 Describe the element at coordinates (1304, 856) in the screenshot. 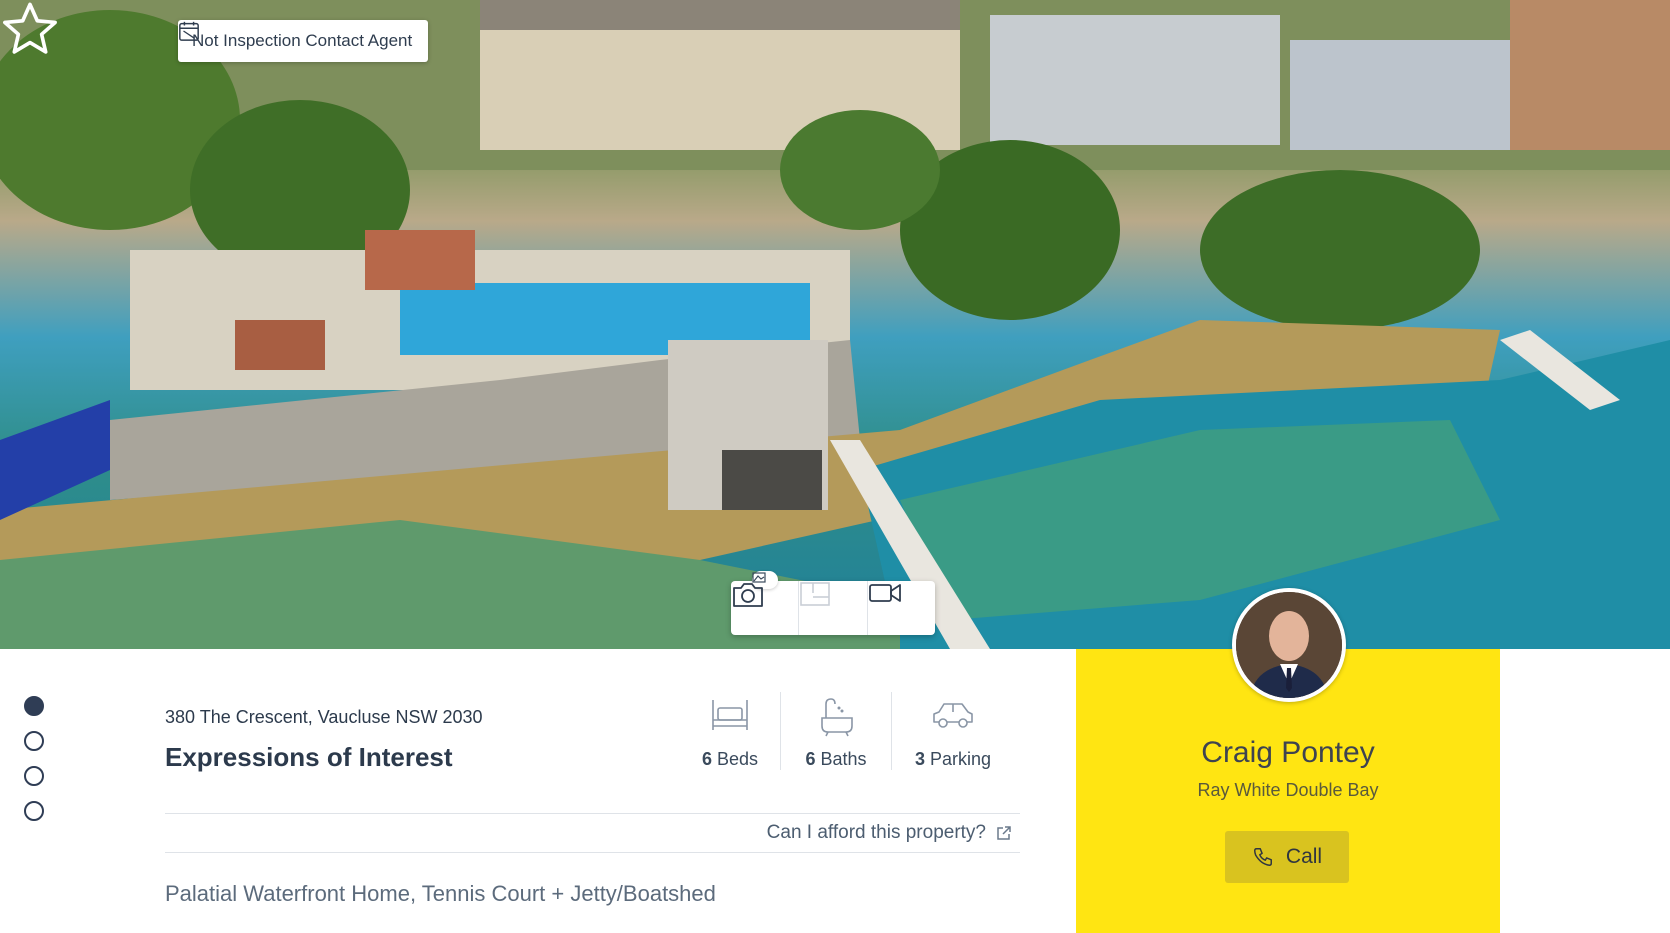

I see `call-label: Call` at that location.